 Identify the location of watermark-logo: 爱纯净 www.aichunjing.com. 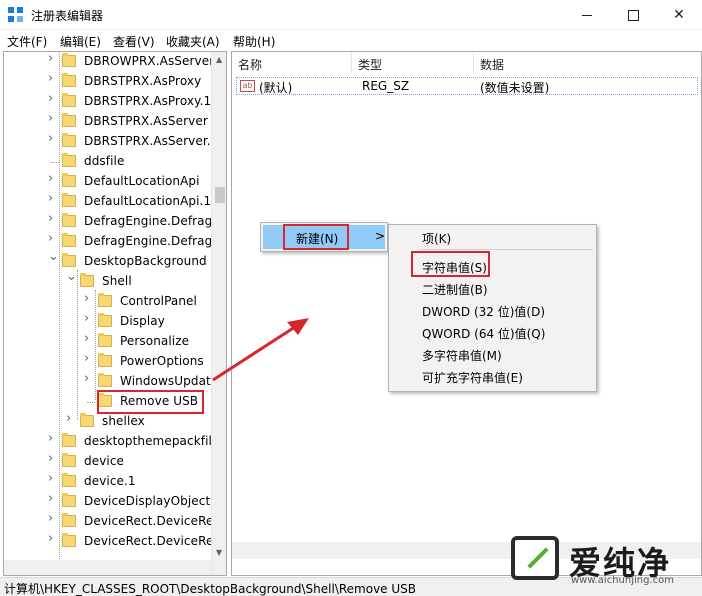
(602, 560).